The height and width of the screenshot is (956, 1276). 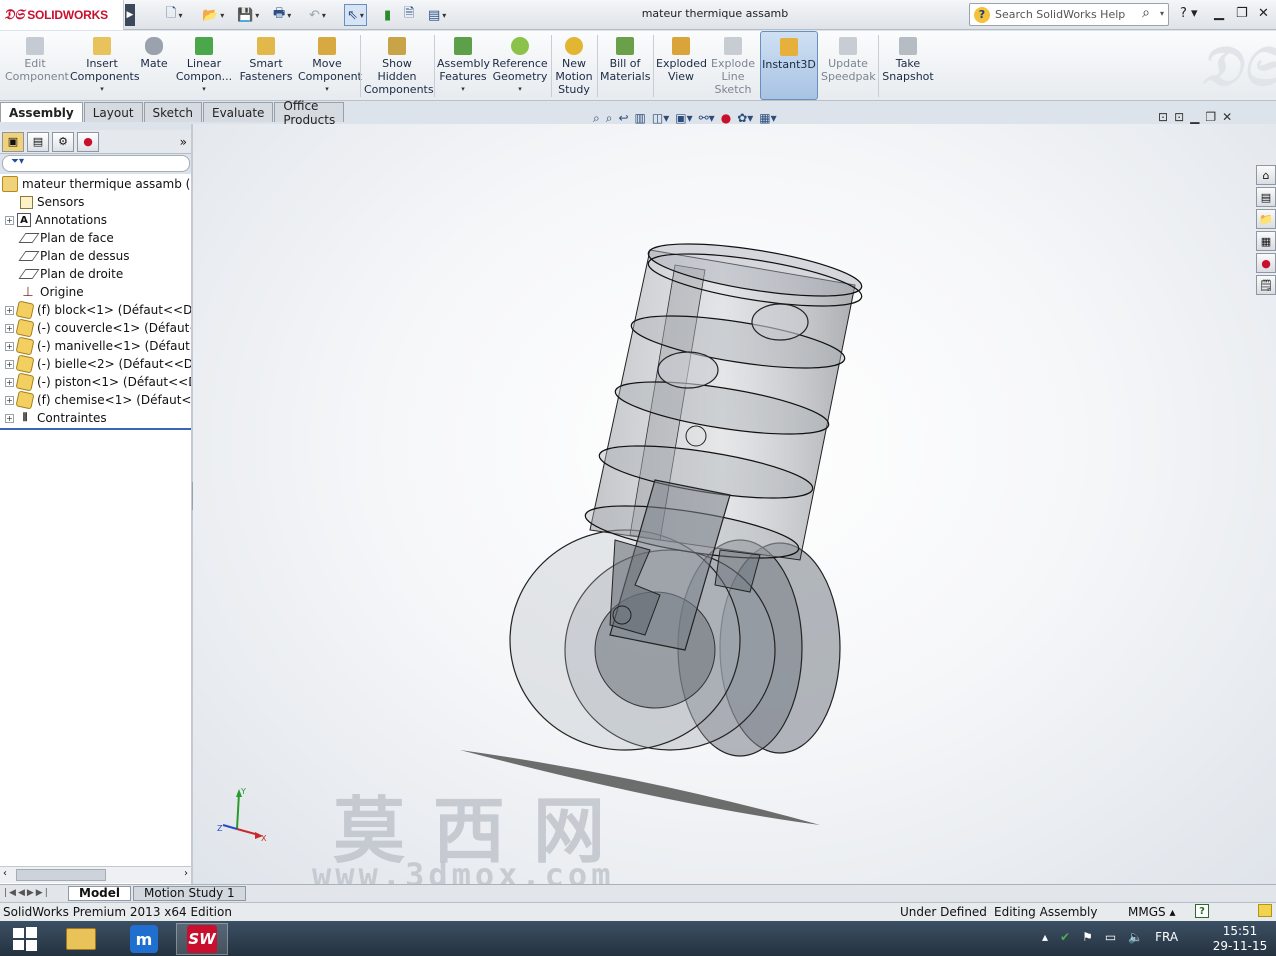 What do you see at coordinates (88, 141) in the screenshot?
I see `display-manager-icon: ●` at bounding box center [88, 141].